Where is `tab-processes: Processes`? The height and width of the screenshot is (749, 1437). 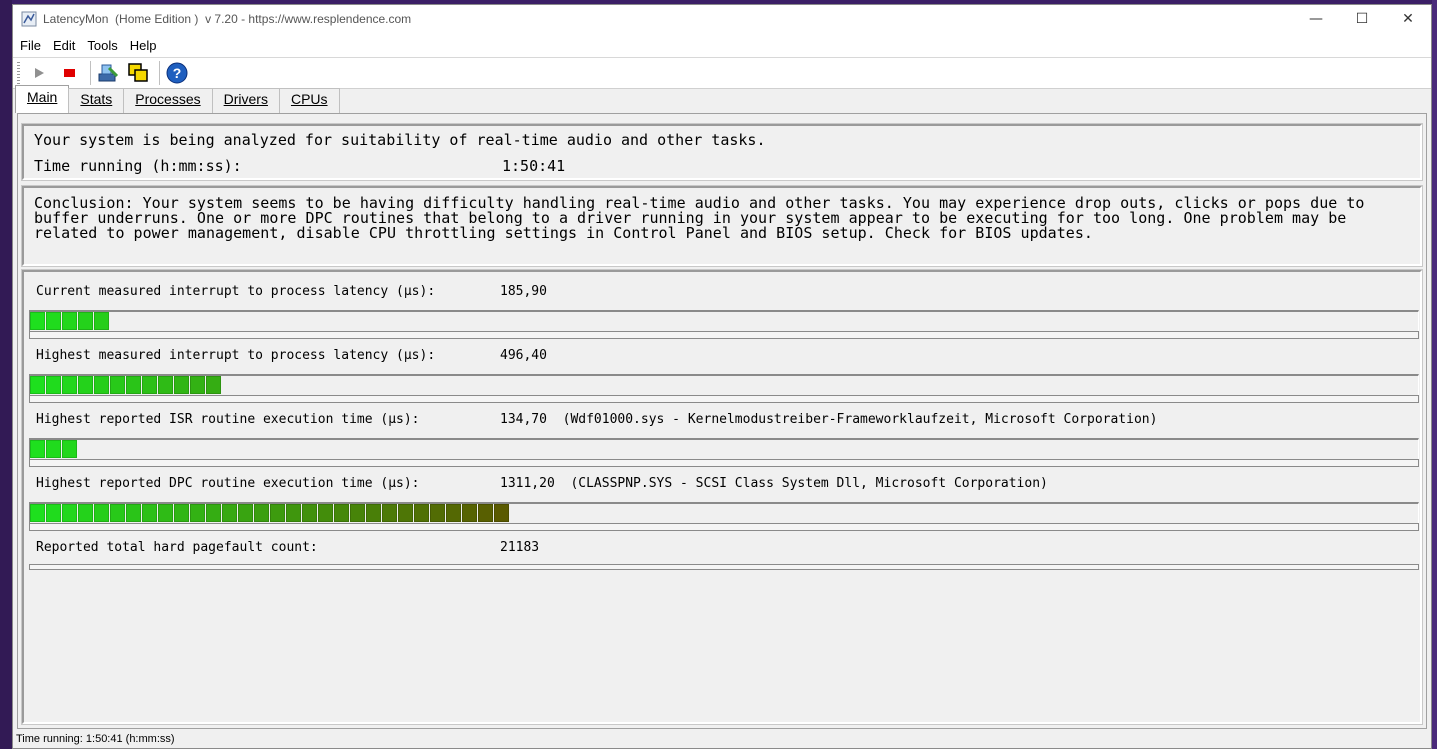
tab-processes: Processes is located at coordinates (168, 100).